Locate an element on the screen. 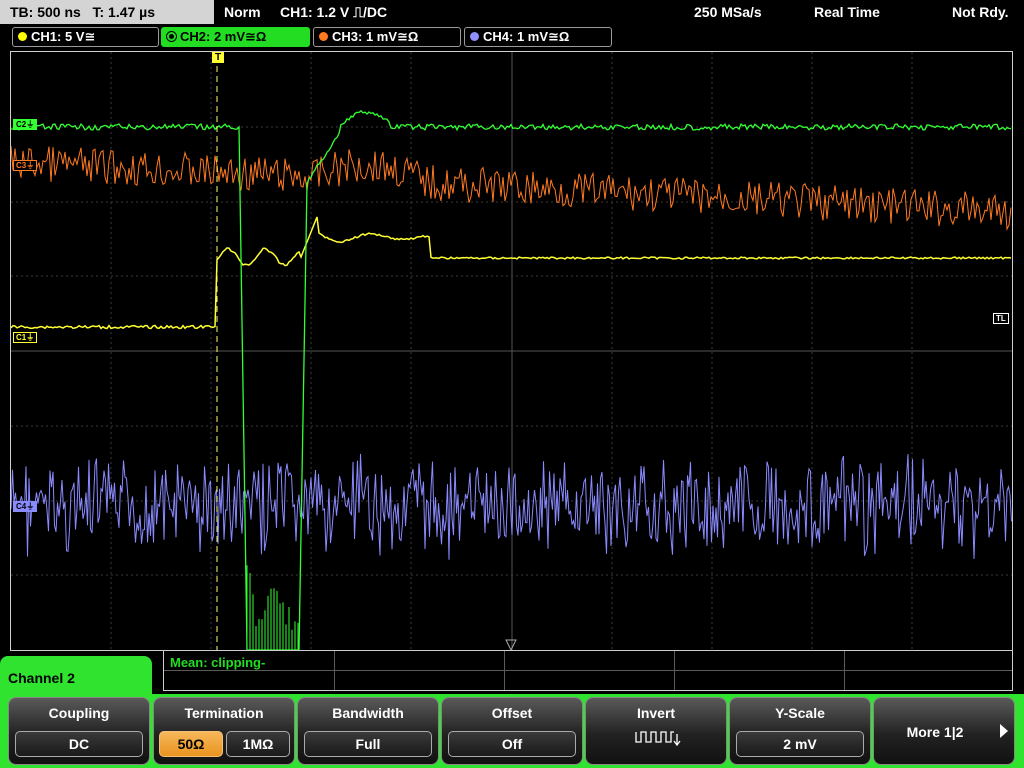 The image size is (1024, 768). trigger-level-marker: TL is located at coordinates (1001, 318).